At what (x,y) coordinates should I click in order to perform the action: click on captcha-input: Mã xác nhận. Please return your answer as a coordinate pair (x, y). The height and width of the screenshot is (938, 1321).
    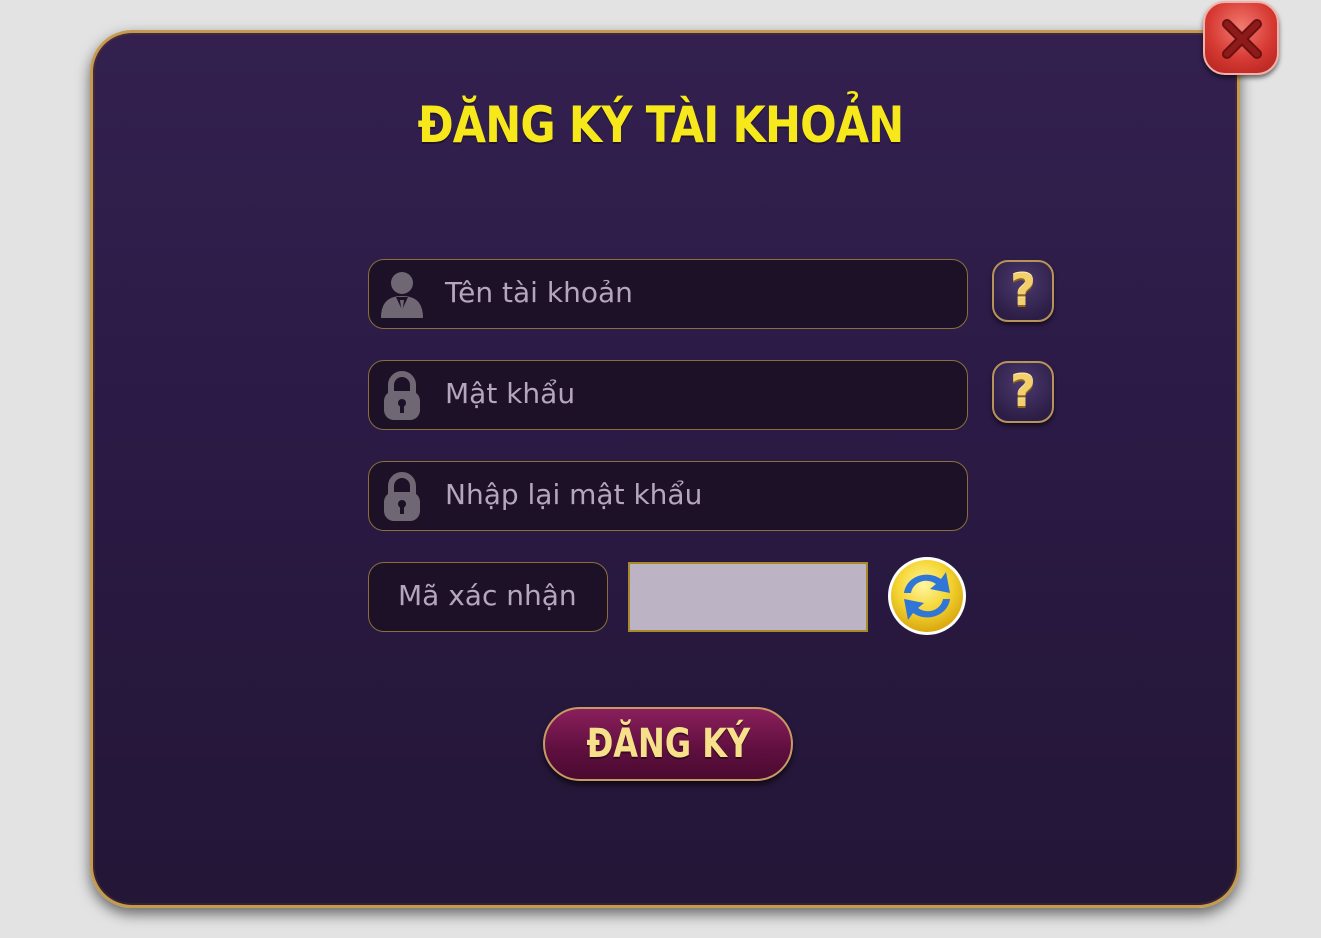
    Looking at the image, I should click on (488, 597).